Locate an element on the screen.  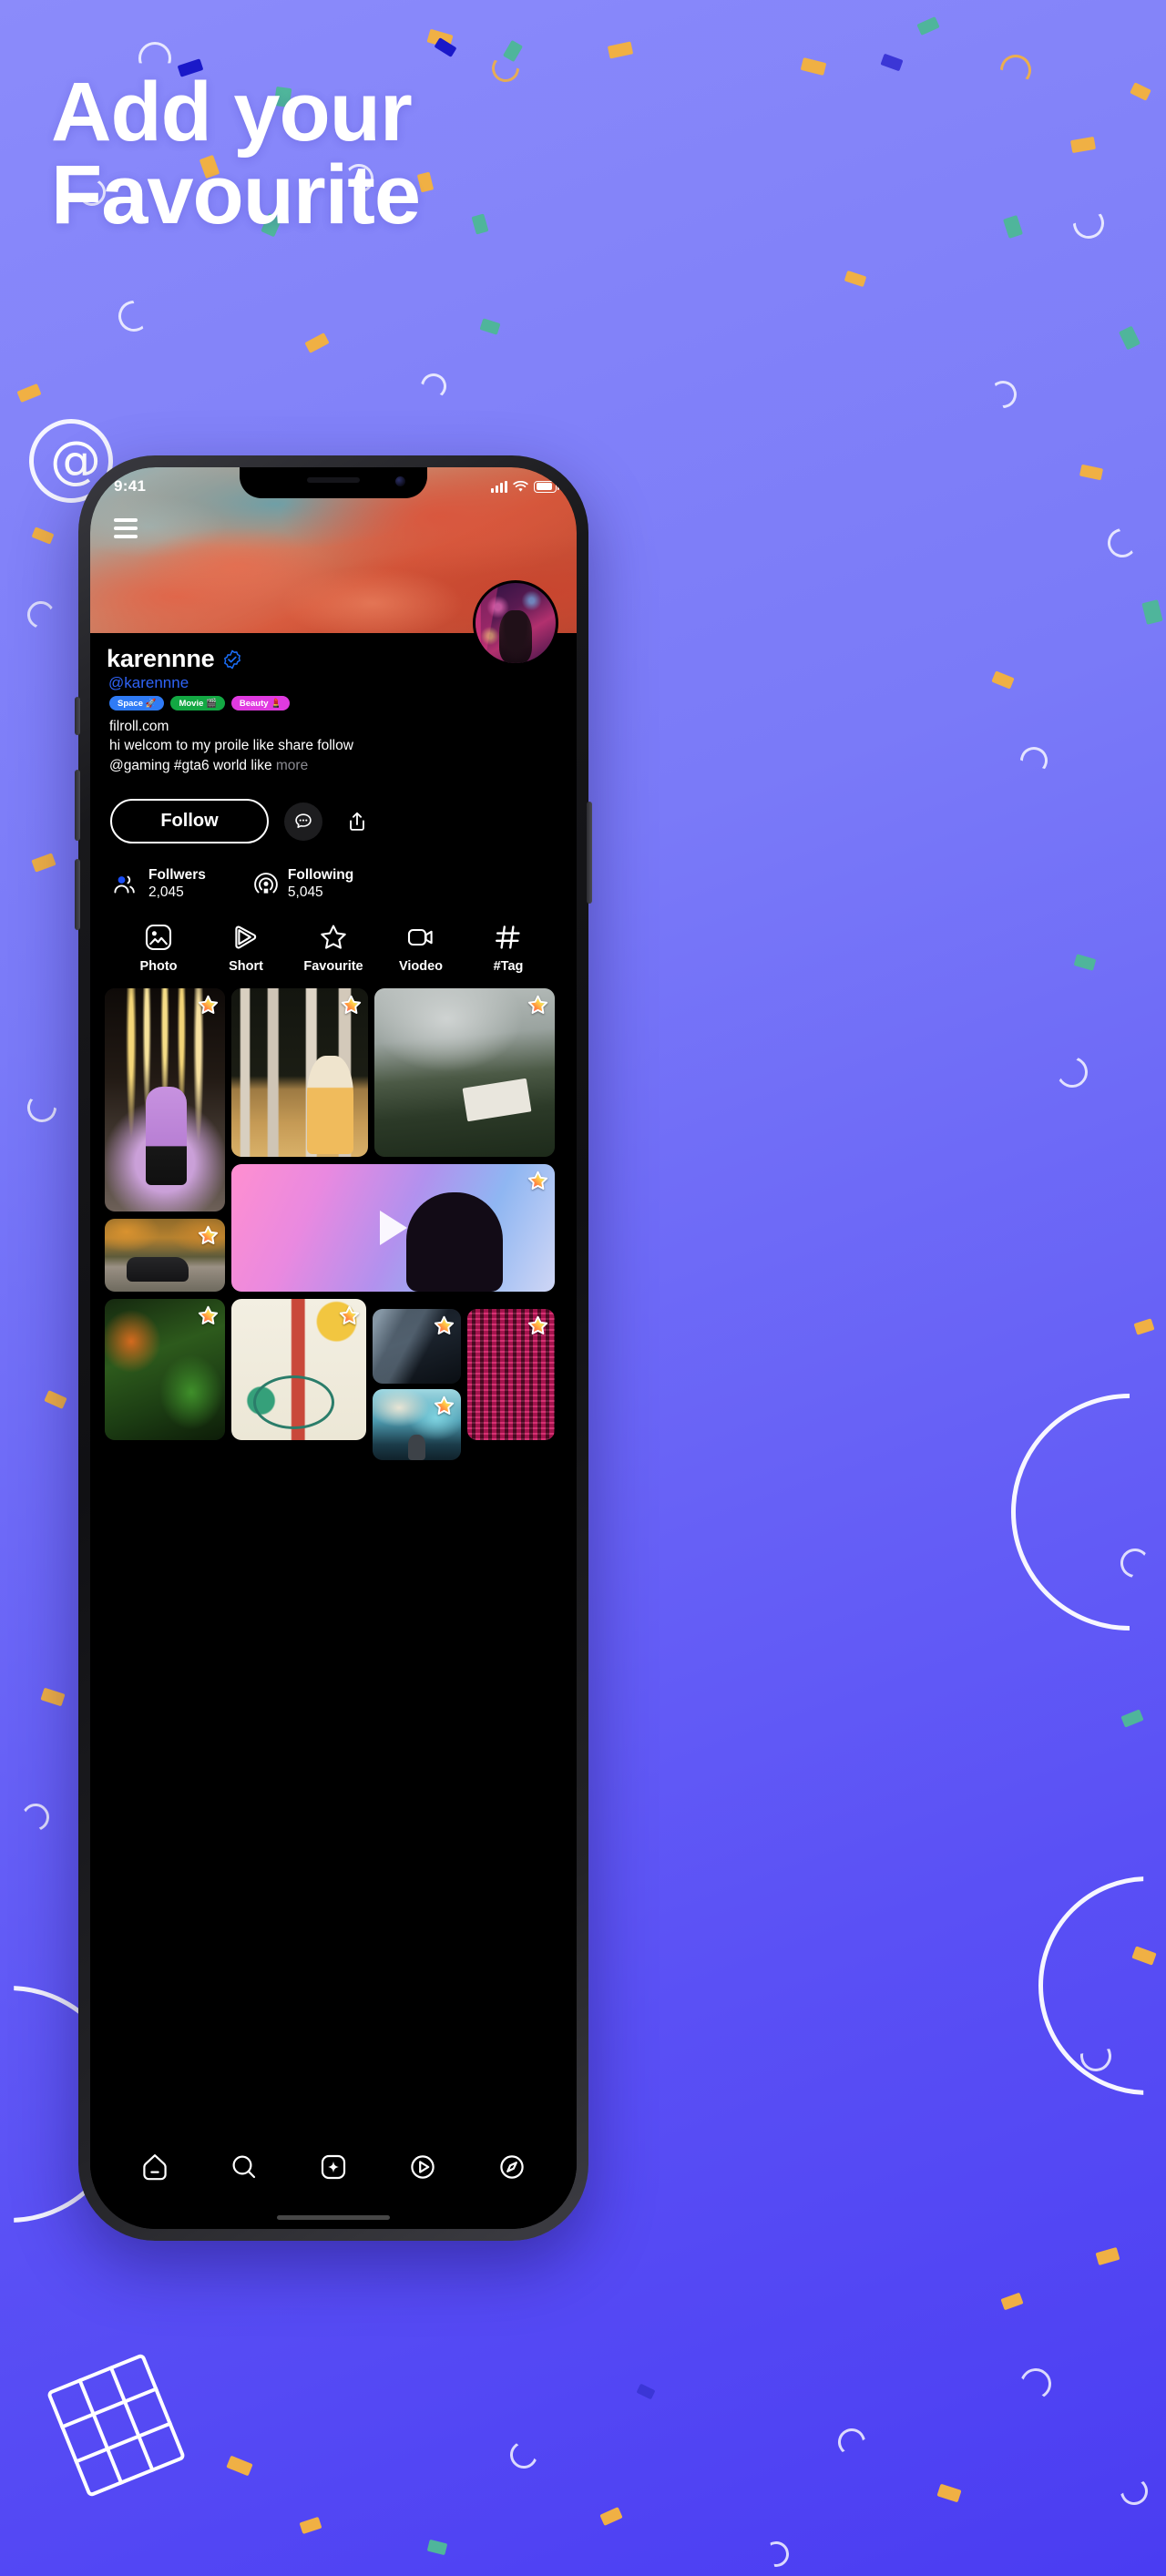
tab-favourite-label: Favourite is located at coordinates (333, 967).